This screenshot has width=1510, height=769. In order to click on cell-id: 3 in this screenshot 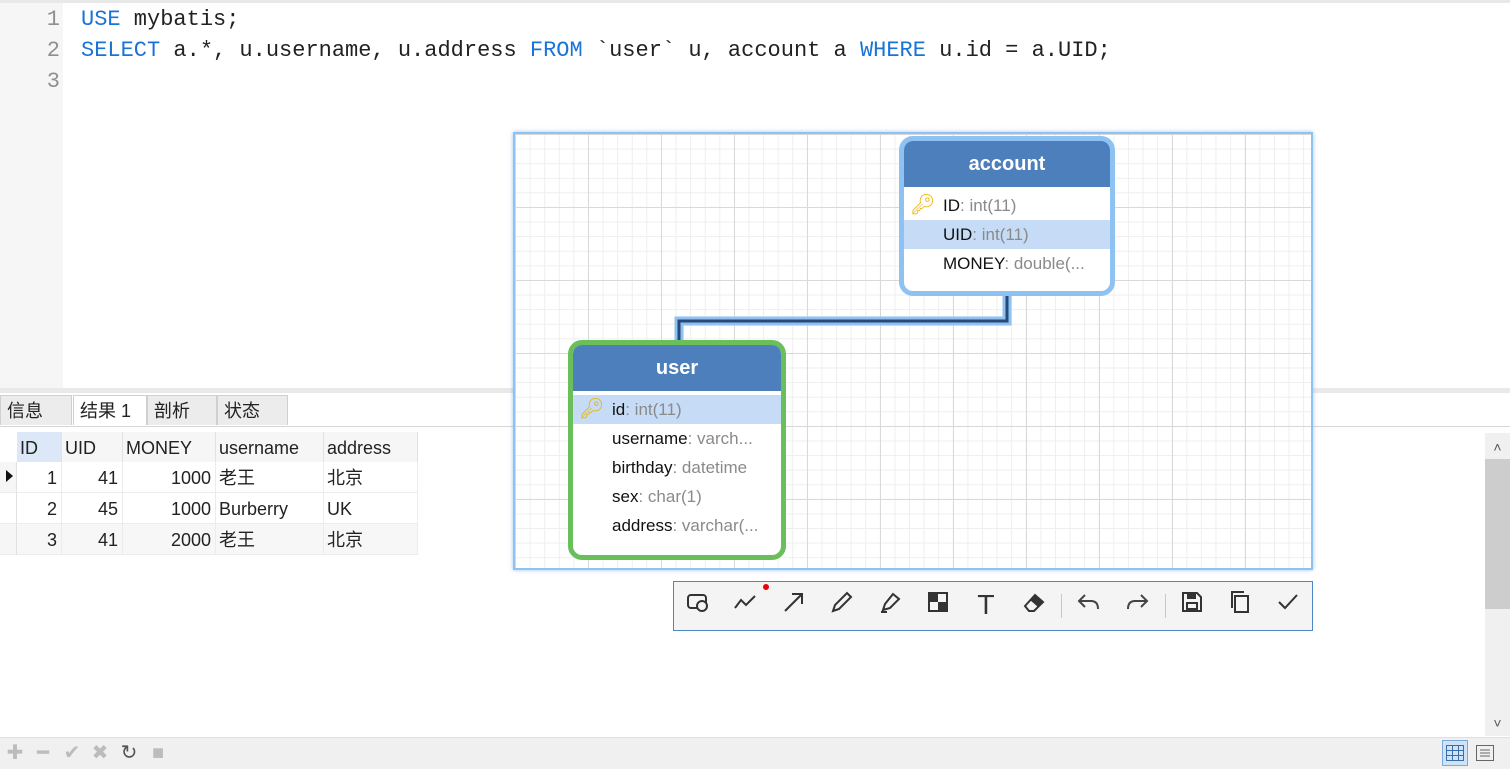, I will do `click(39, 539)`.